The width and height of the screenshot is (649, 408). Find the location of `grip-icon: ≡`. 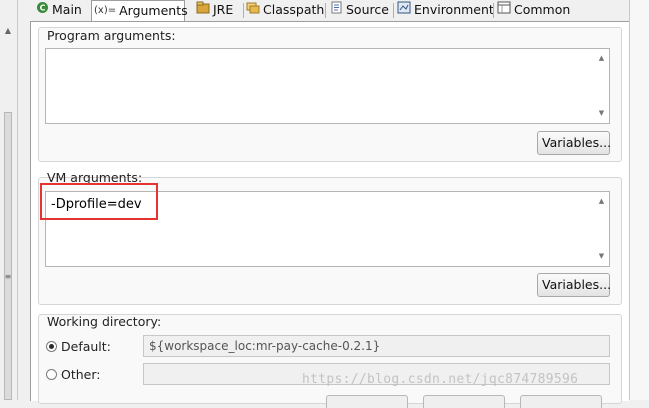

grip-icon: ≡ is located at coordinates (8, 276).